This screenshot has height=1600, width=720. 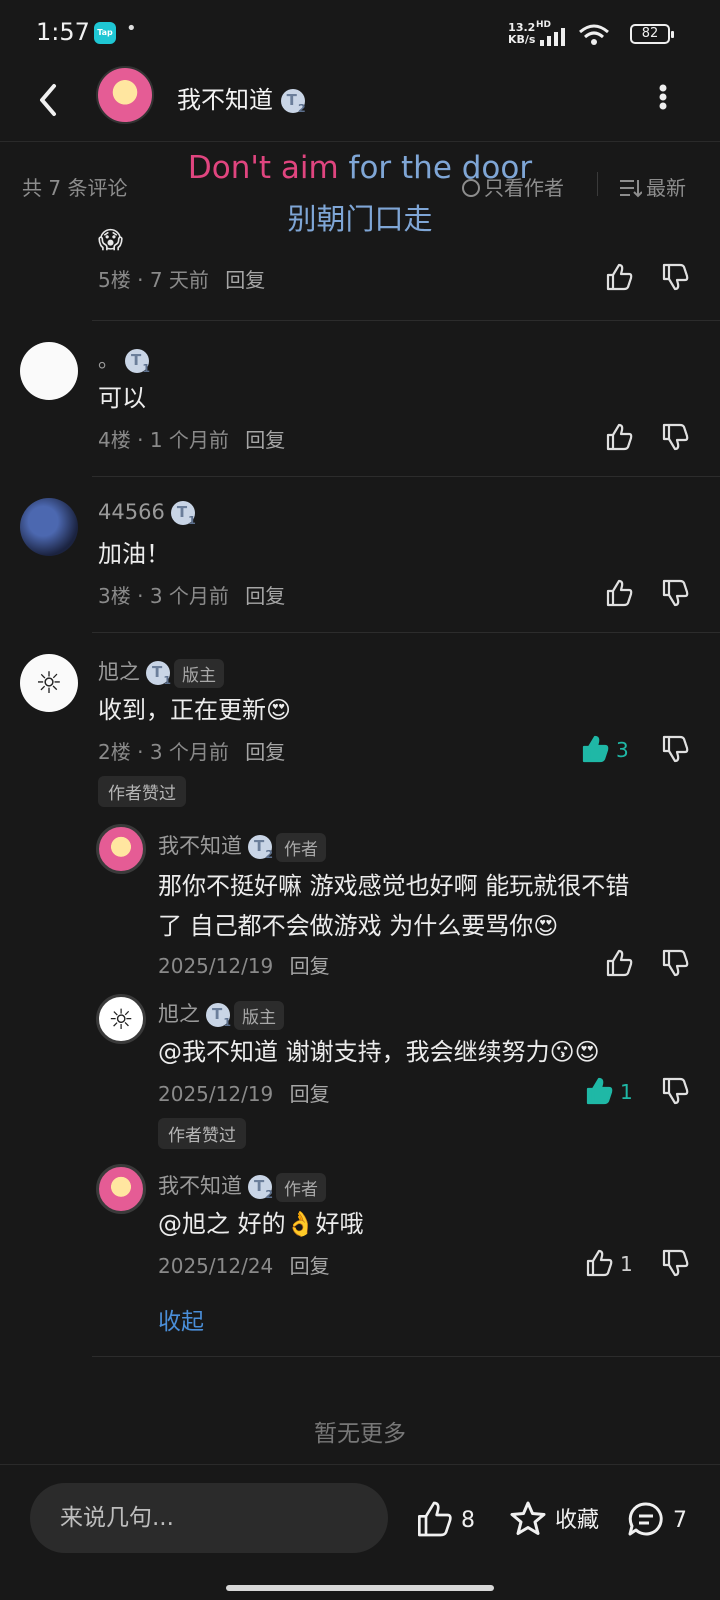 What do you see at coordinates (131, 512) in the screenshot?
I see `username-label: 44566` at bounding box center [131, 512].